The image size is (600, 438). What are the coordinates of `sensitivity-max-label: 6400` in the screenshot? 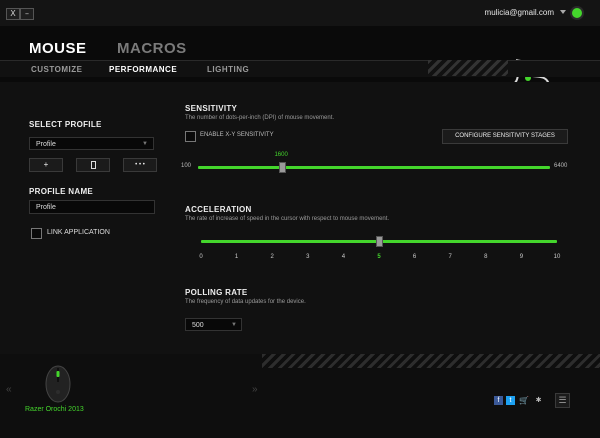 It's located at (561, 166).